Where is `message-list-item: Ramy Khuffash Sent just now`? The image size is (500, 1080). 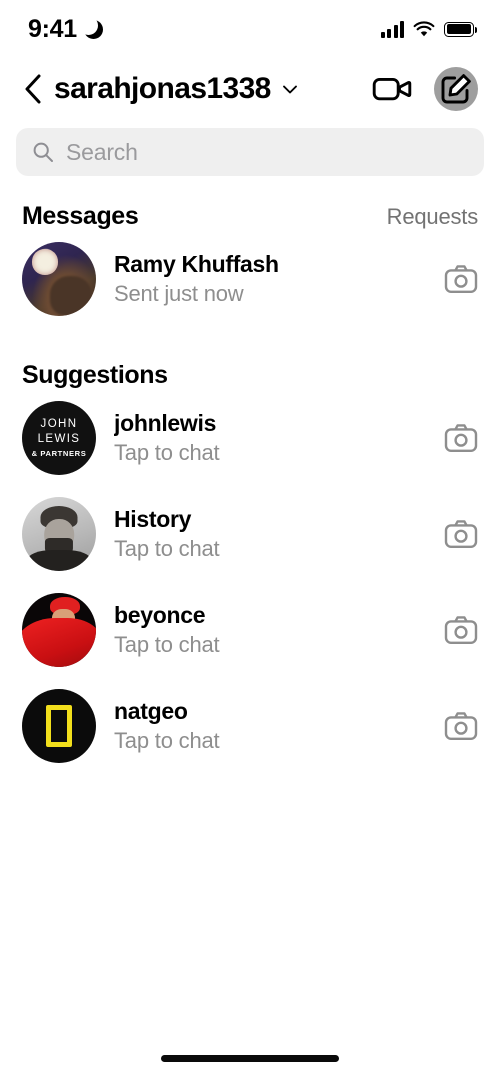 message-list-item: Ramy Khuffash Sent just now is located at coordinates (250, 279).